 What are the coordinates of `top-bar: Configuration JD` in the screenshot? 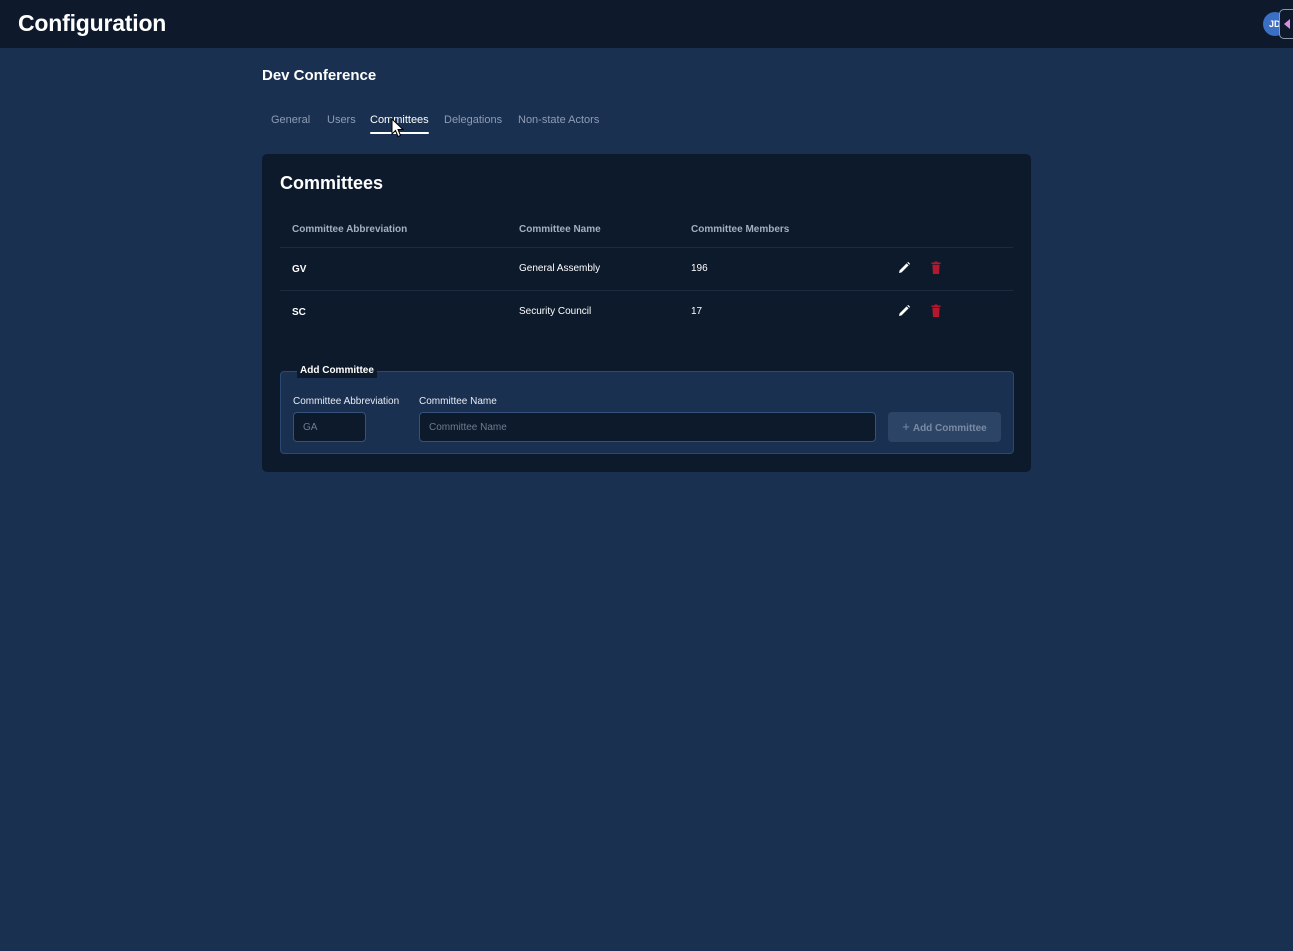 It's located at (646, 24).